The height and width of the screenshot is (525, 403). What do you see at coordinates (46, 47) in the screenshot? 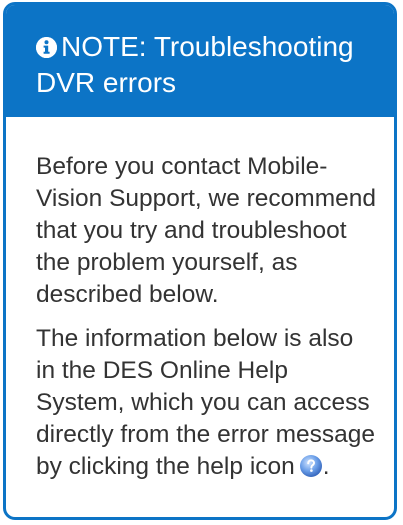
I see `info-circle-icon` at bounding box center [46, 47].